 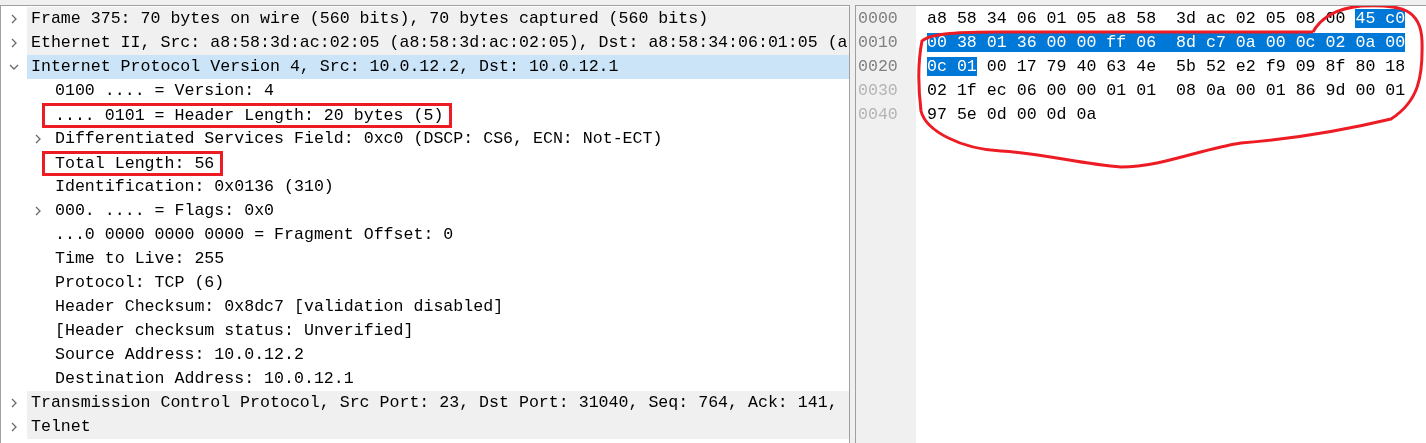 I want to click on hex-byte: 5b, so click(x=1186, y=66).